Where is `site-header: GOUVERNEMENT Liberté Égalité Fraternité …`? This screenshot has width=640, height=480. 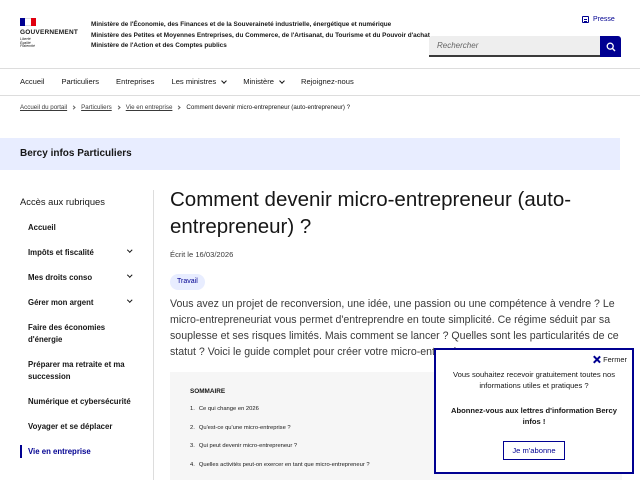 site-header: GOUVERNEMENT Liberté Égalité Fraternité … is located at coordinates (320, 34).